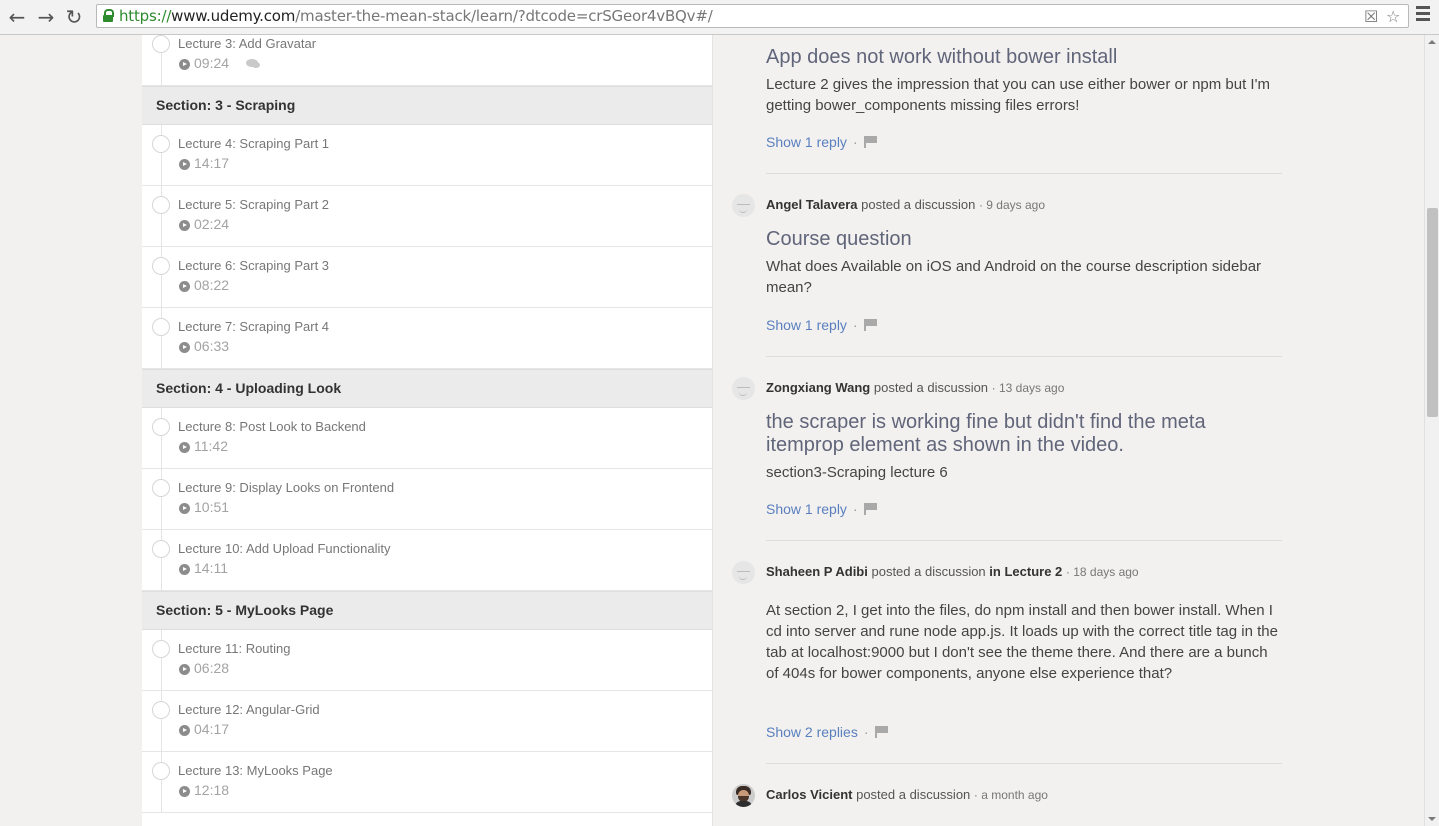 This screenshot has height=826, width=1439. What do you see at coordinates (74, 17) in the screenshot?
I see `reload-icon: ↻` at bounding box center [74, 17].